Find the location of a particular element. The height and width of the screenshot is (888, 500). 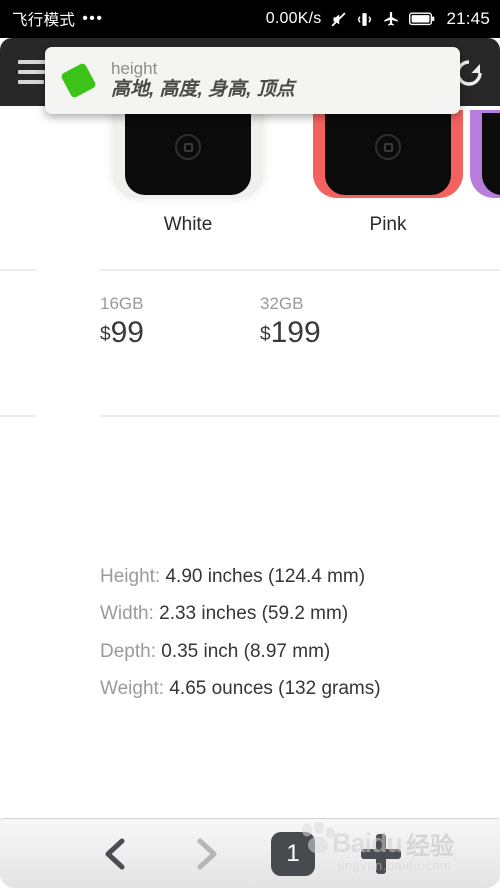

dictionary-translation: 高地, 高度, 身高, 顶点 is located at coordinates (203, 90).